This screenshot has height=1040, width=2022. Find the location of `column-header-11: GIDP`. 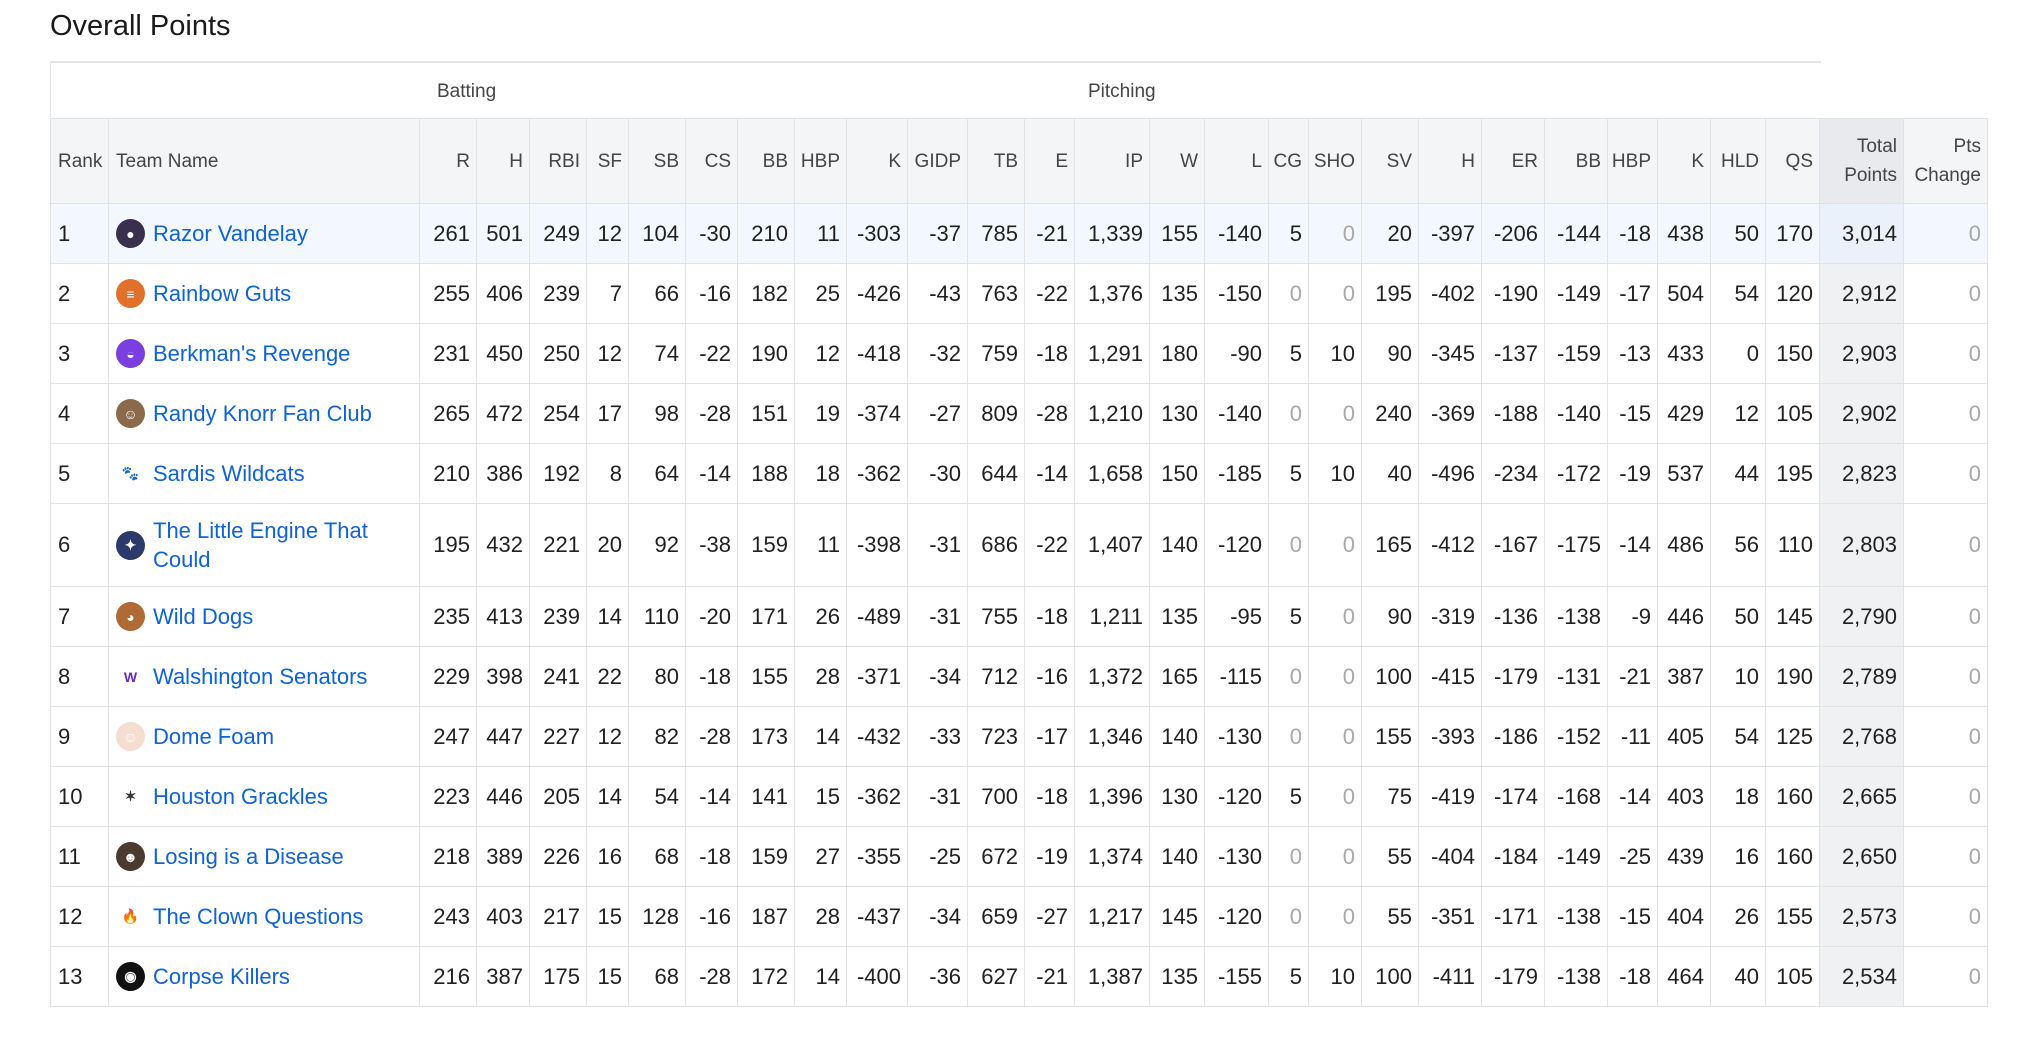

column-header-11: GIDP is located at coordinates (937, 161).